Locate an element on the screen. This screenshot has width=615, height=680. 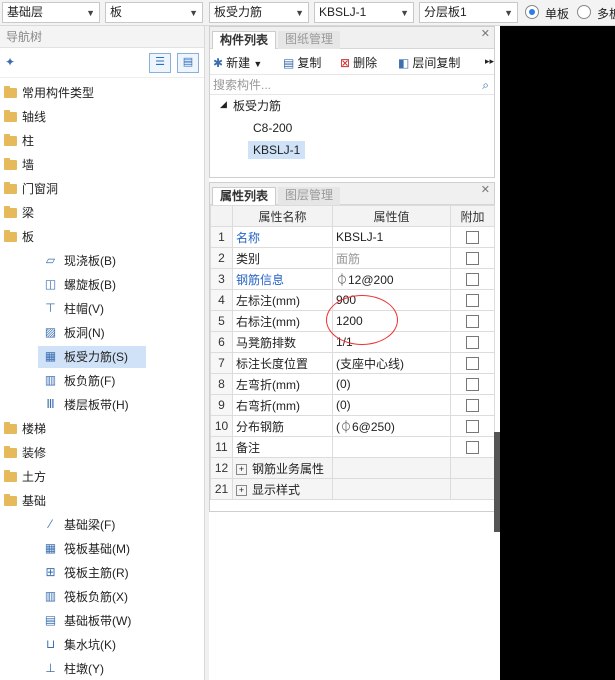
delete-button: ⊠ 删除 is located at coordinates (358, 62).